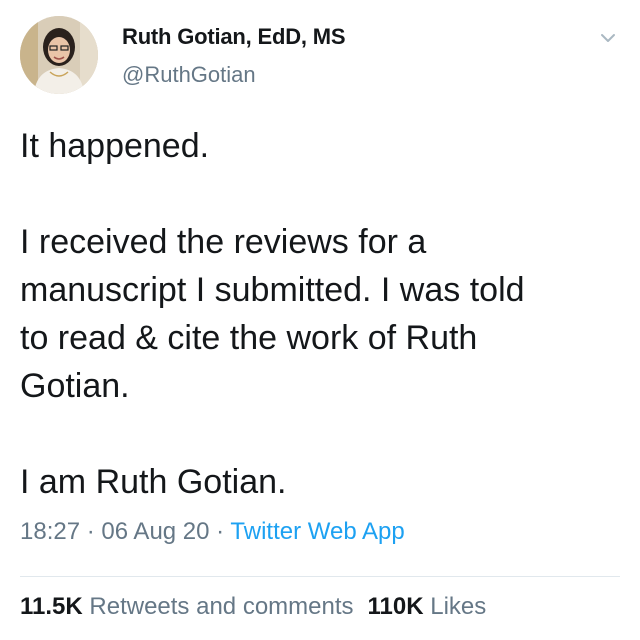 Image resolution: width=640 pixels, height=640 pixels. What do you see at coordinates (153, 482) in the screenshot?
I see `tweet-line: I am Ruth Gotian.` at bounding box center [153, 482].